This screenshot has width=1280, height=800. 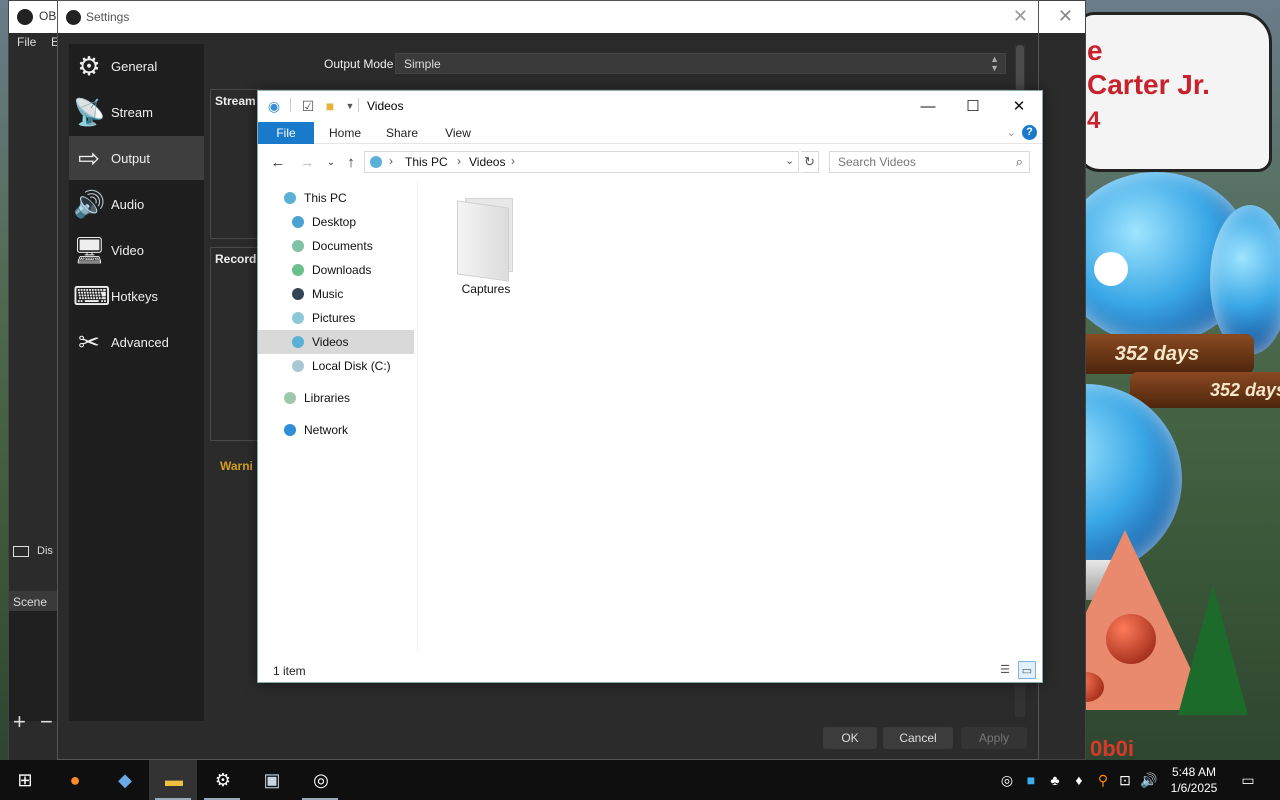 What do you see at coordinates (810, 162) in the screenshot?
I see `refresh-button: ↻` at bounding box center [810, 162].